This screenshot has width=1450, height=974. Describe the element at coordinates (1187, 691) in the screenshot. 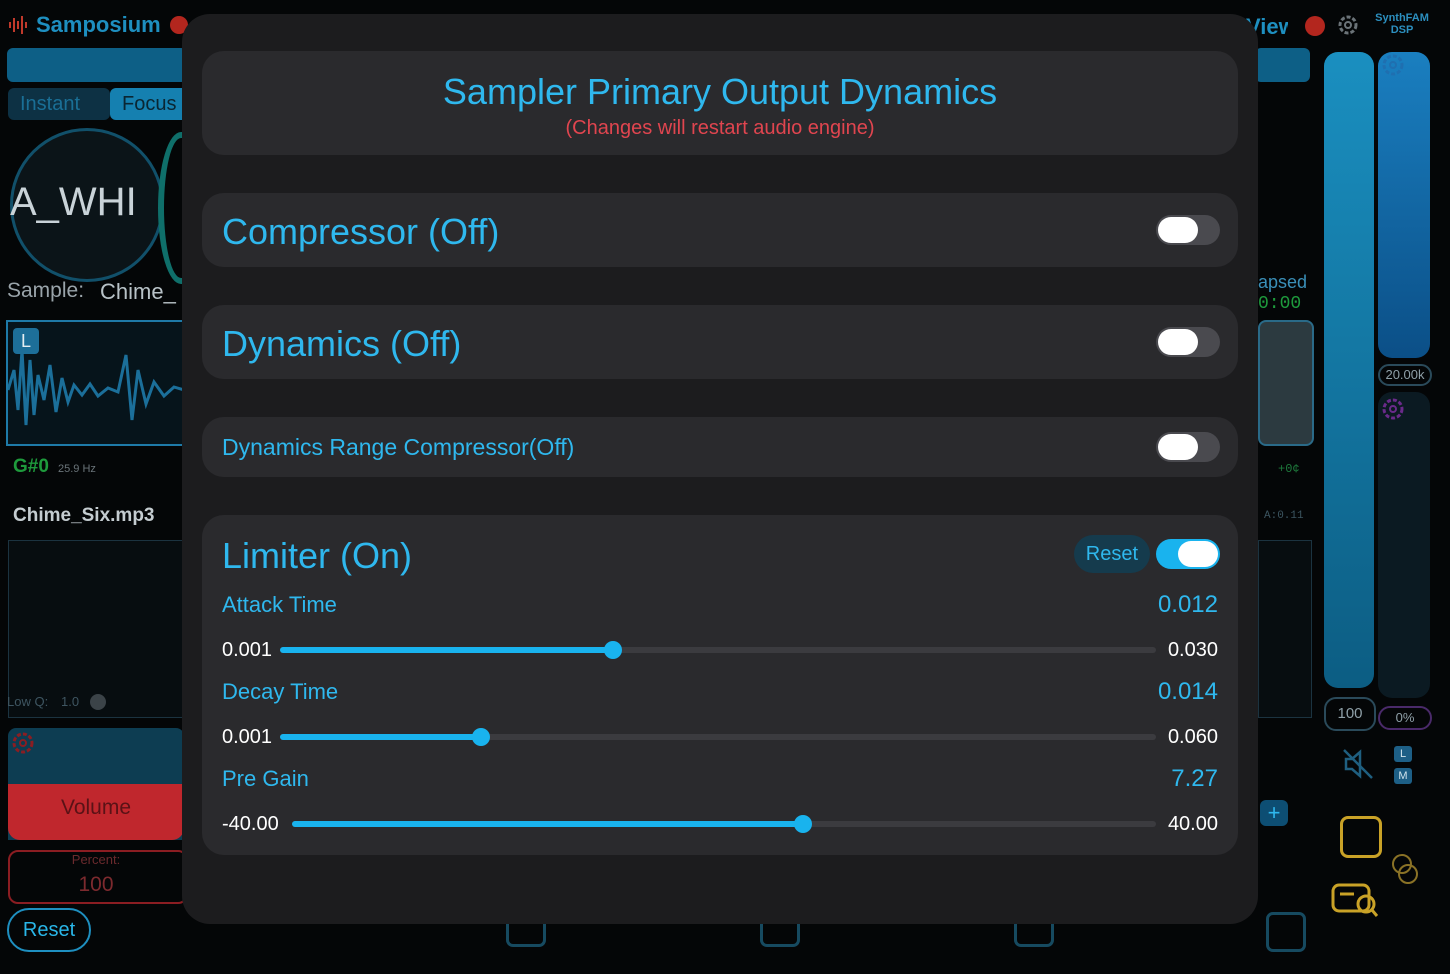

I see `decay-time-value: 0.014` at that location.